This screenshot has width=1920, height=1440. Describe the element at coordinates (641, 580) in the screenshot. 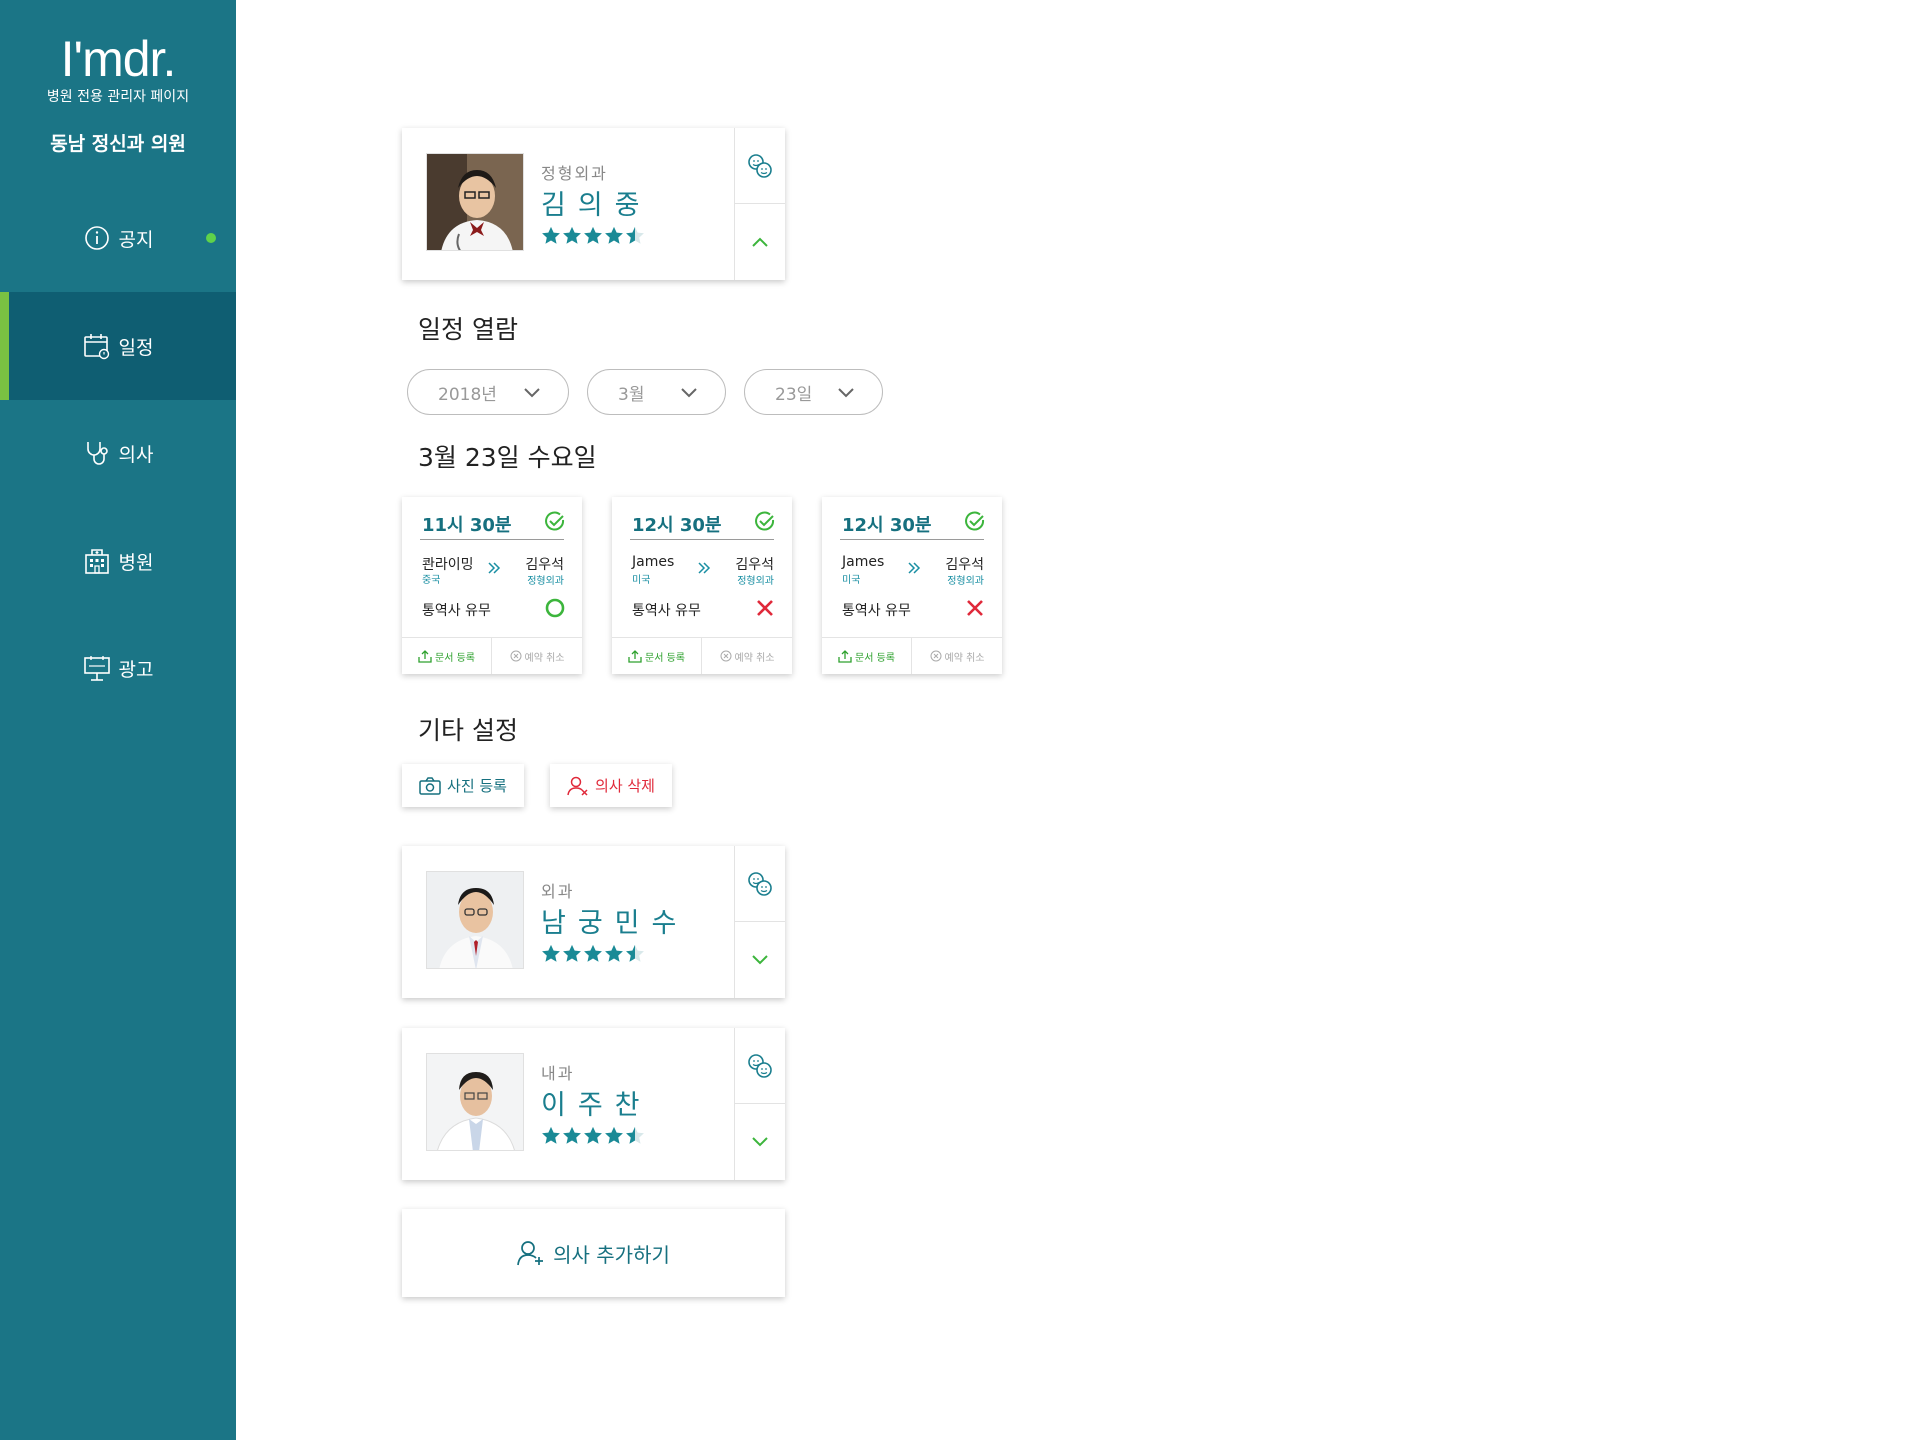

I see `patient-country: 미국` at that location.